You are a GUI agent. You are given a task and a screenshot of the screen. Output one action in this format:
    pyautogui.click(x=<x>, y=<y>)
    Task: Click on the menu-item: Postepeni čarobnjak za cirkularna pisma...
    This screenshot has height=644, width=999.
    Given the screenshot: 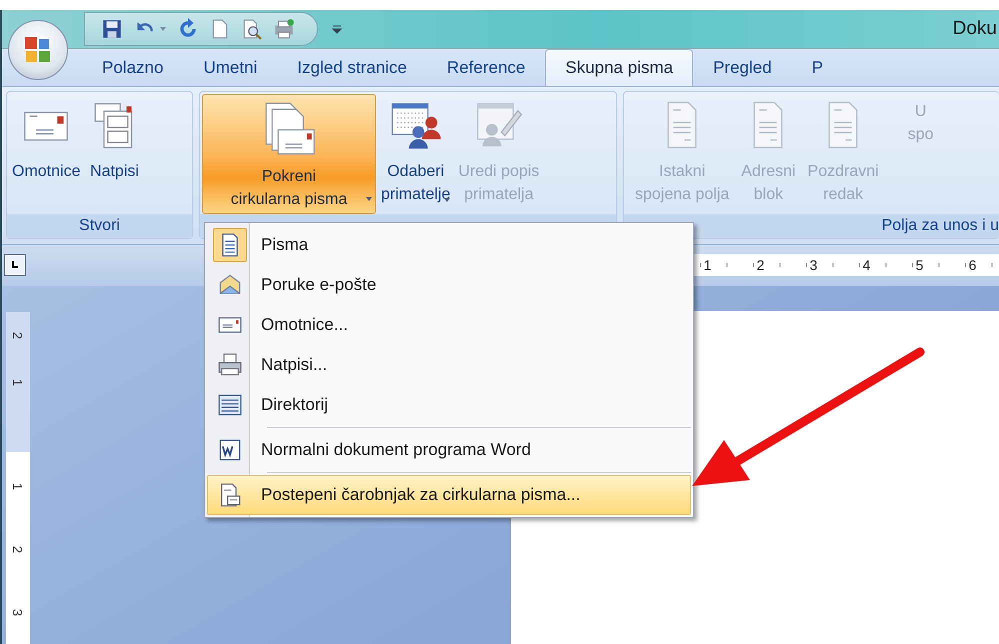 What is the action you would take?
    pyautogui.click(x=449, y=495)
    